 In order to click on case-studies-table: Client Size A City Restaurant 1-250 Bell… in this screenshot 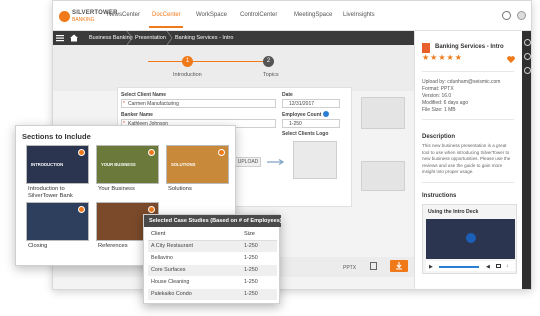, I will do `click(212, 265)`.